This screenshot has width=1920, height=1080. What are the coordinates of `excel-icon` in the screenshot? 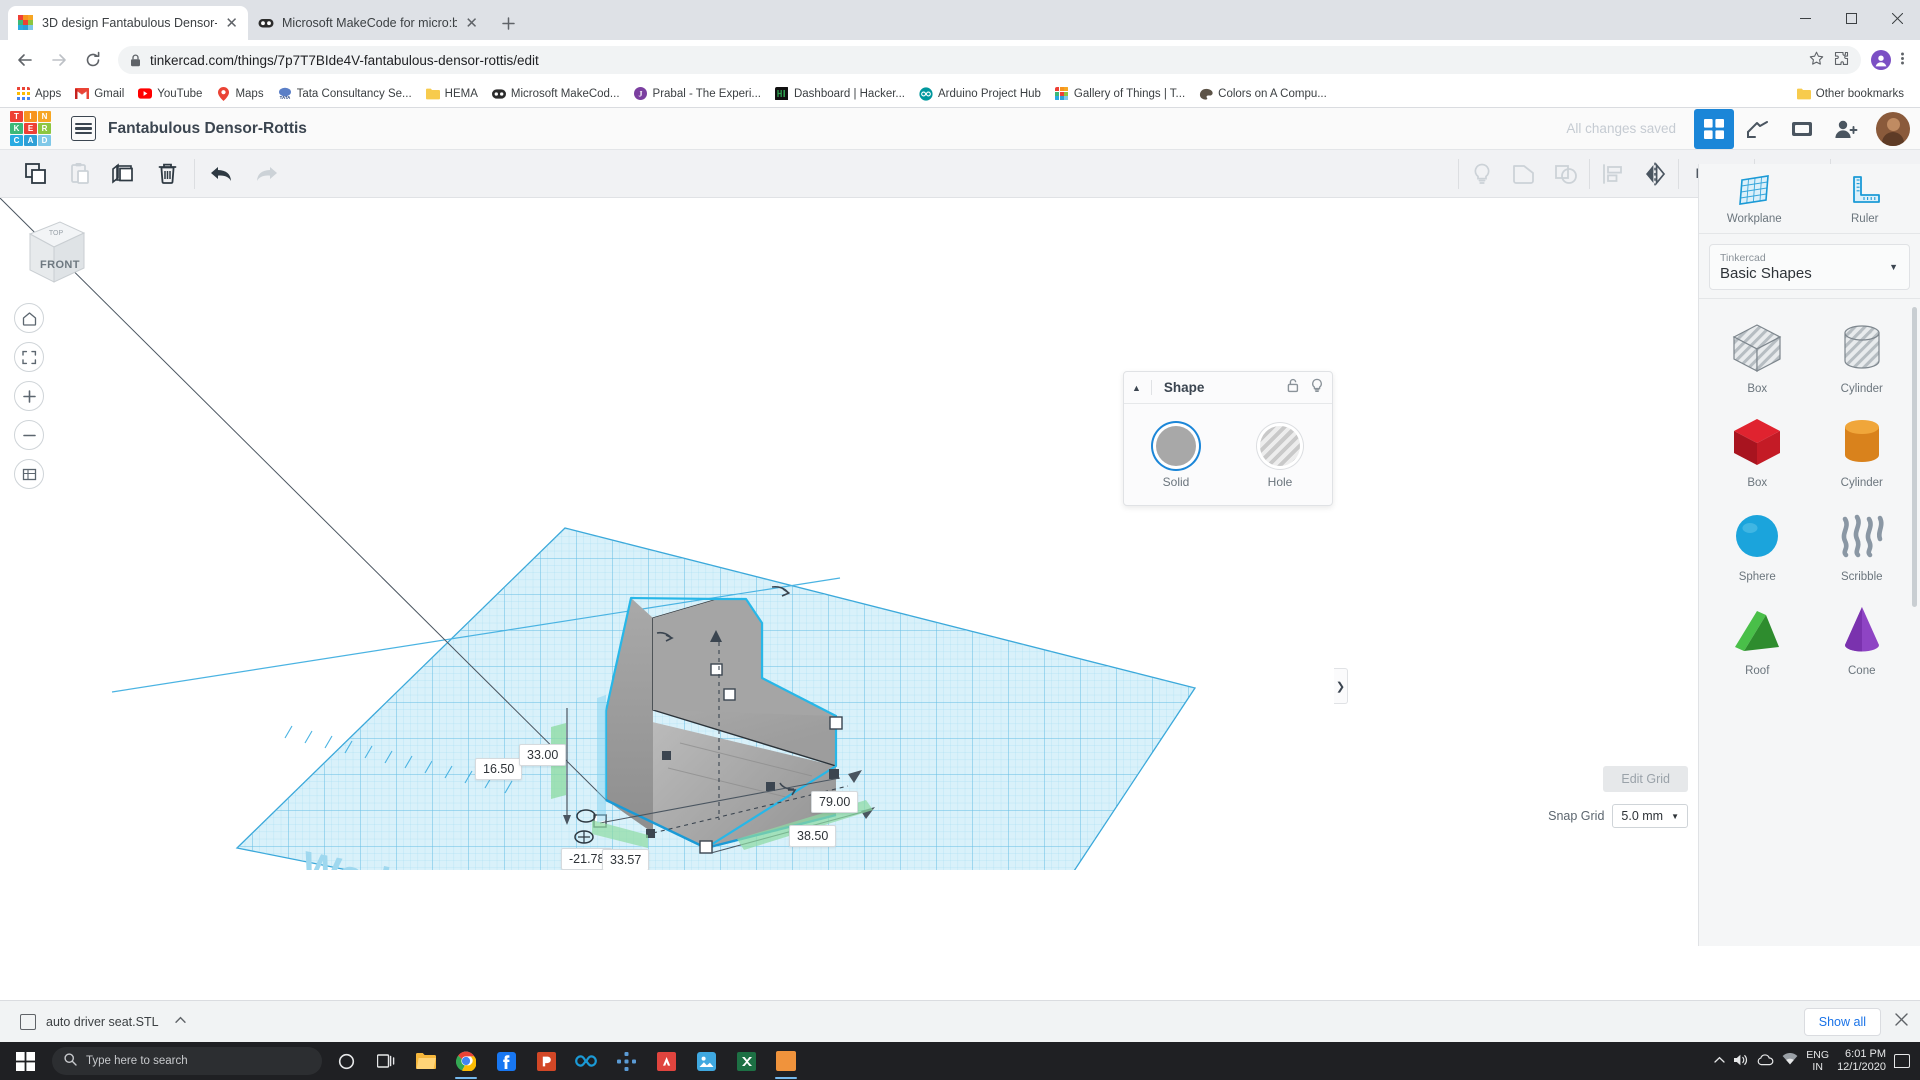 It's located at (746, 1061).